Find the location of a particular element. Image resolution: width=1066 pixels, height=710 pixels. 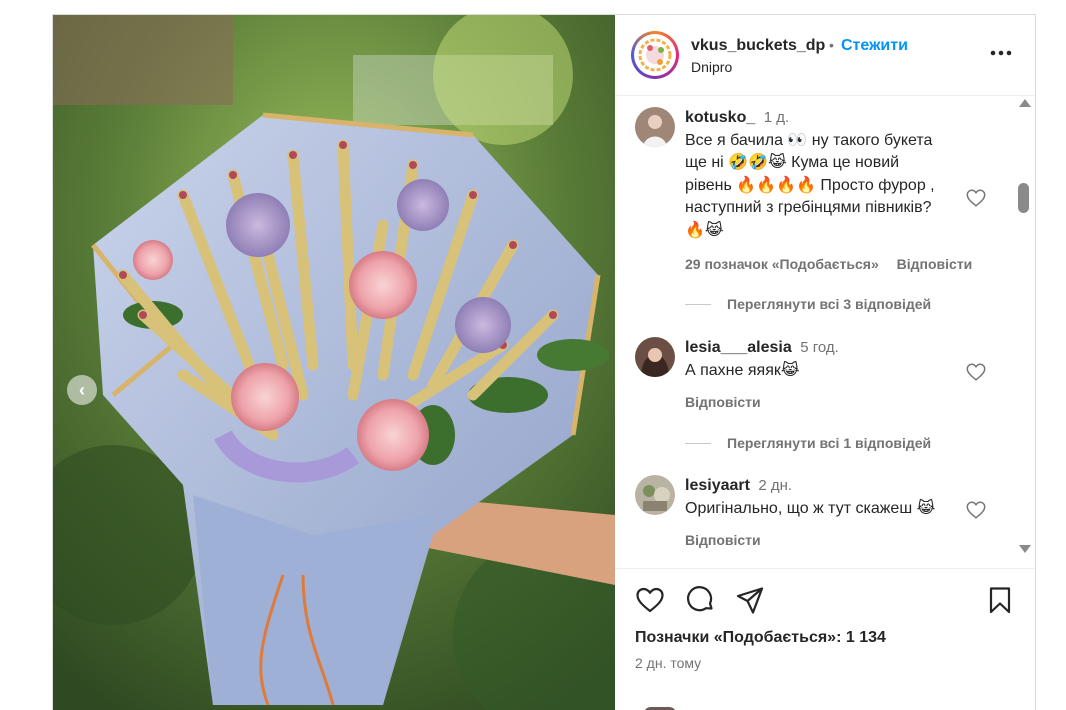

account-avatar is located at coordinates (655, 55).